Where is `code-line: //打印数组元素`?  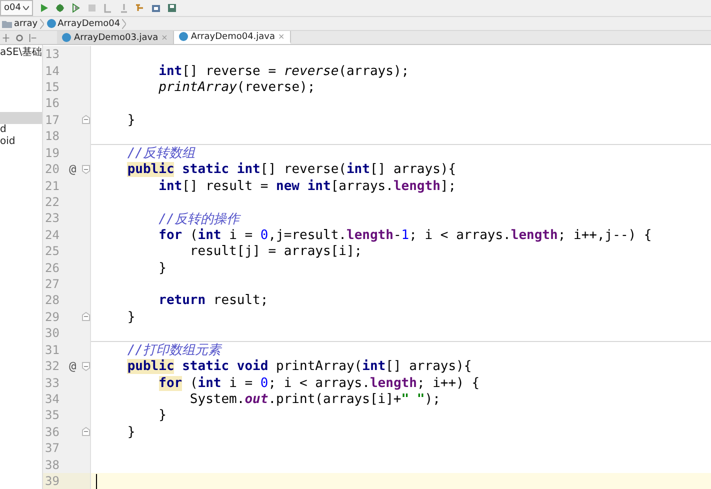
code-line: //打印数组元素 is located at coordinates (173, 350).